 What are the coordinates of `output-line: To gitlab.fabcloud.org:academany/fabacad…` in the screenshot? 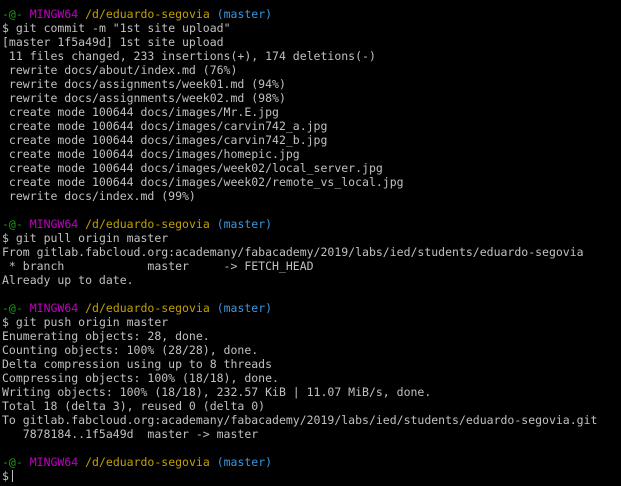 It's located at (300, 420).